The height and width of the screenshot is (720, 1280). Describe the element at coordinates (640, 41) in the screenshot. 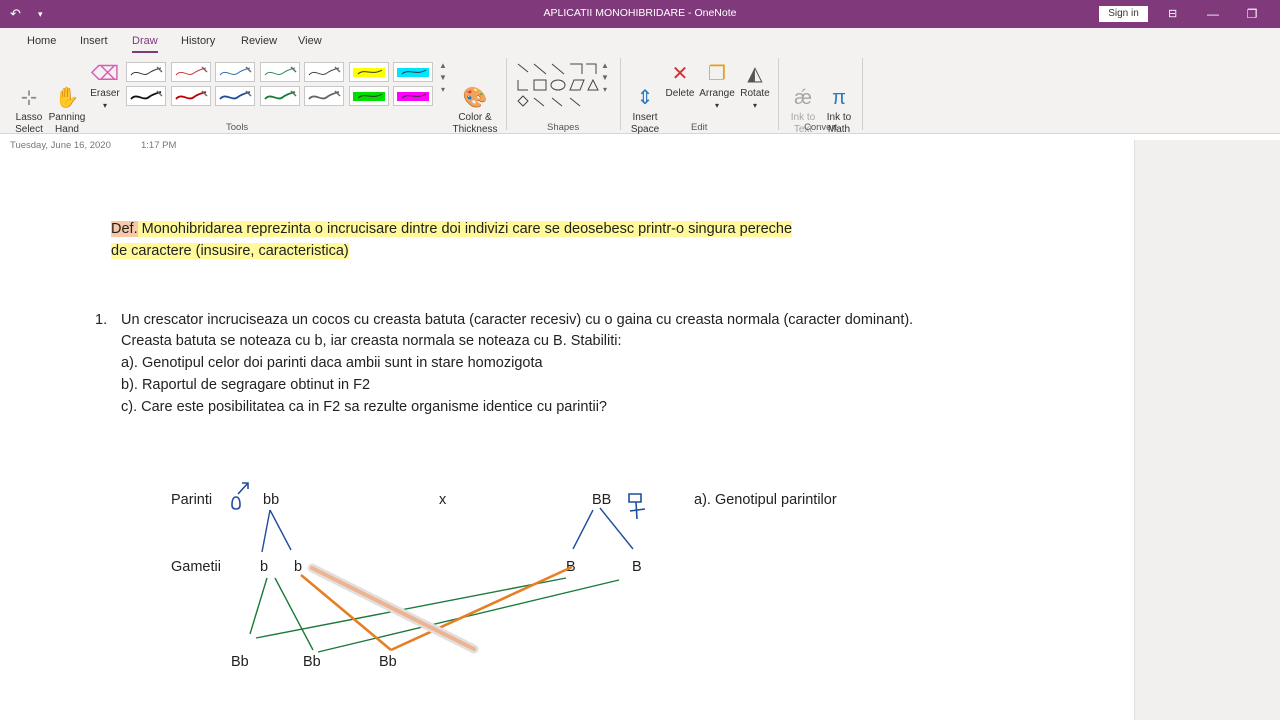

I see `ribbon-tabs: Home Insert Draw History Review View` at that location.